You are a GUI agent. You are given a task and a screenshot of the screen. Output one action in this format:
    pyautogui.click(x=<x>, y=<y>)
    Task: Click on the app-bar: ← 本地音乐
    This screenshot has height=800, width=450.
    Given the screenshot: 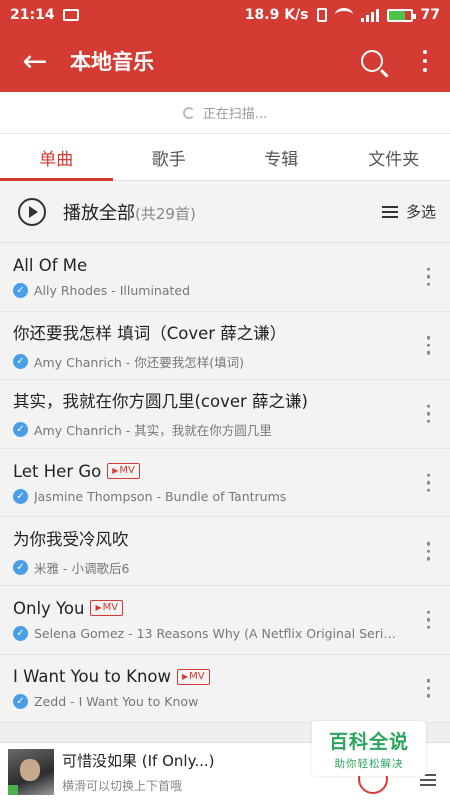 What is the action you would take?
    pyautogui.click(x=225, y=61)
    